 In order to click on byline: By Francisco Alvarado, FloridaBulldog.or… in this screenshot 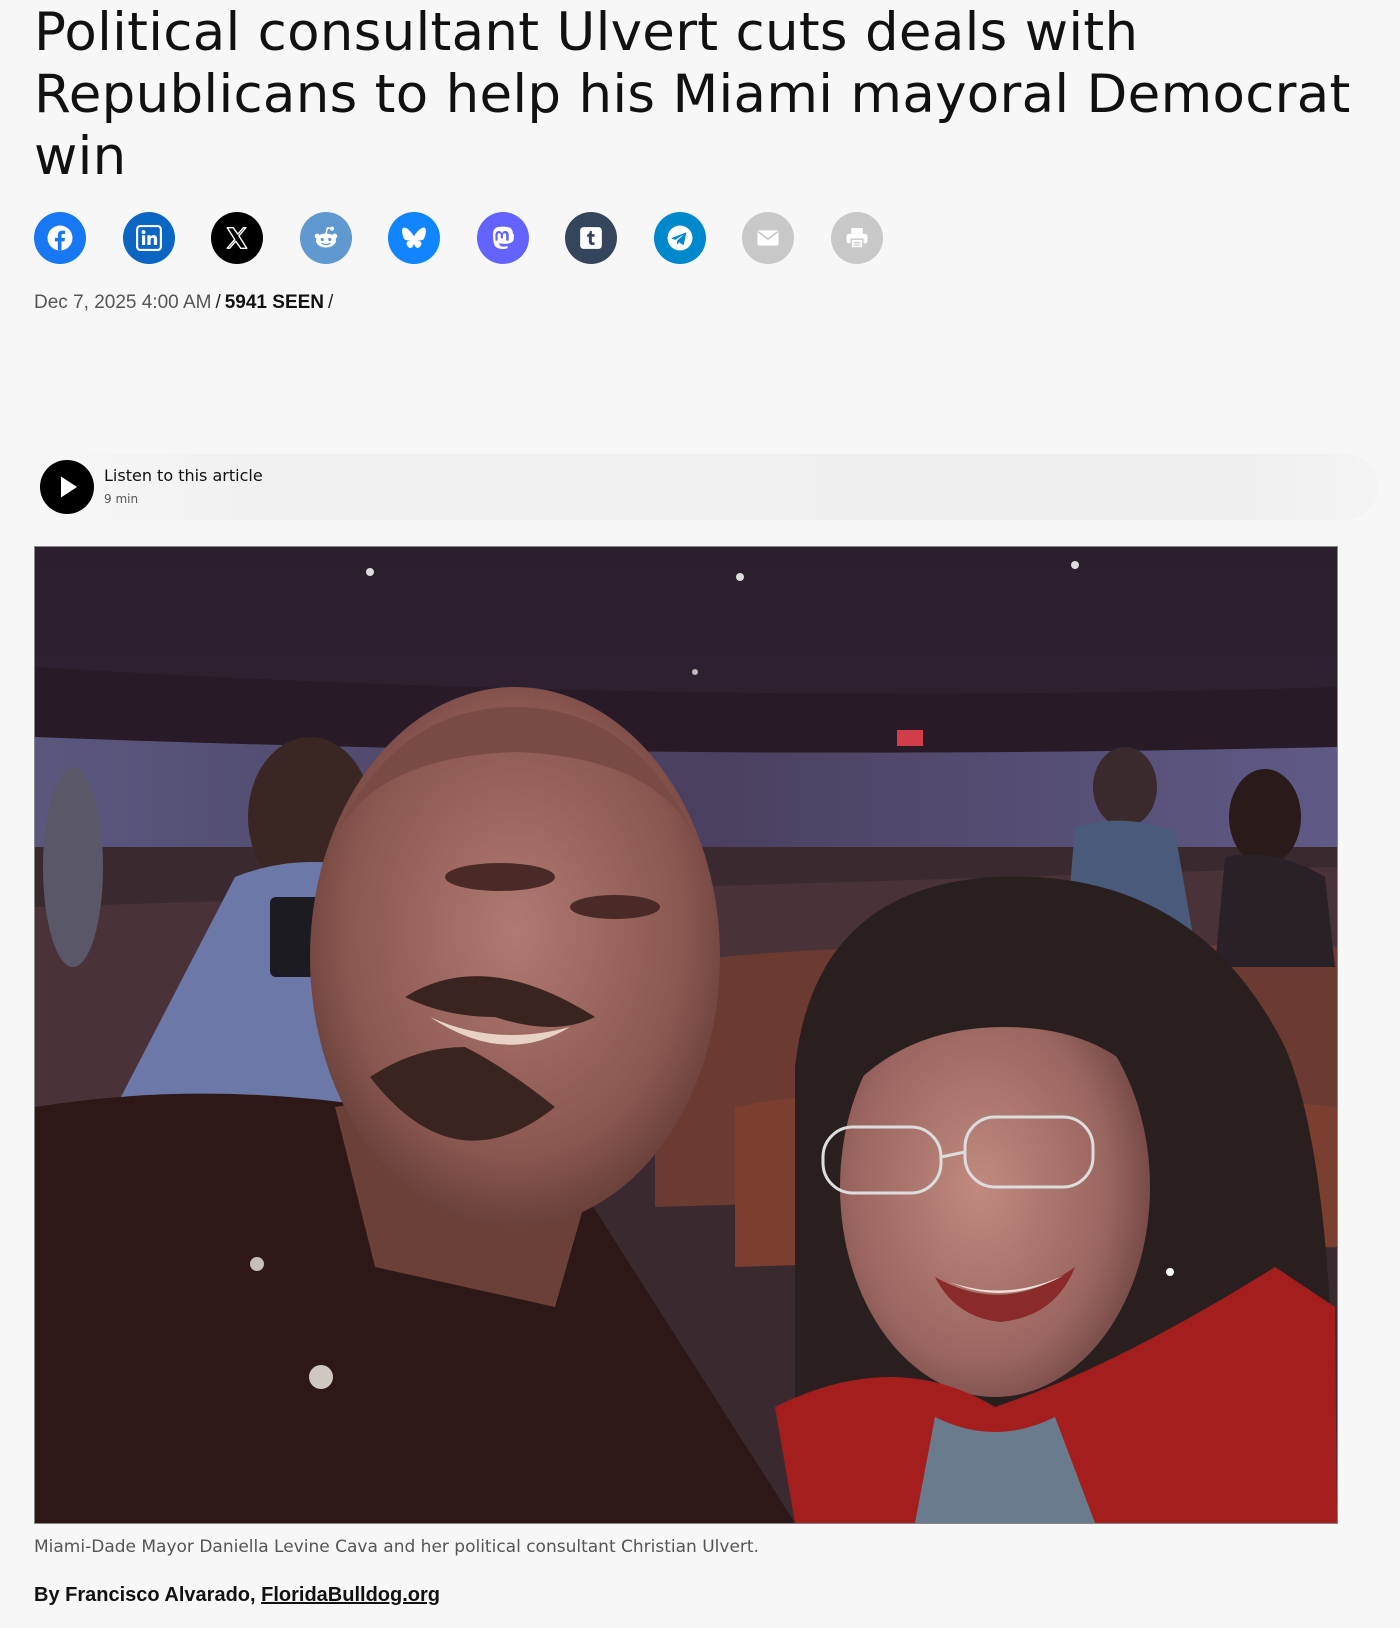, I will do `click(237, 1595)`.